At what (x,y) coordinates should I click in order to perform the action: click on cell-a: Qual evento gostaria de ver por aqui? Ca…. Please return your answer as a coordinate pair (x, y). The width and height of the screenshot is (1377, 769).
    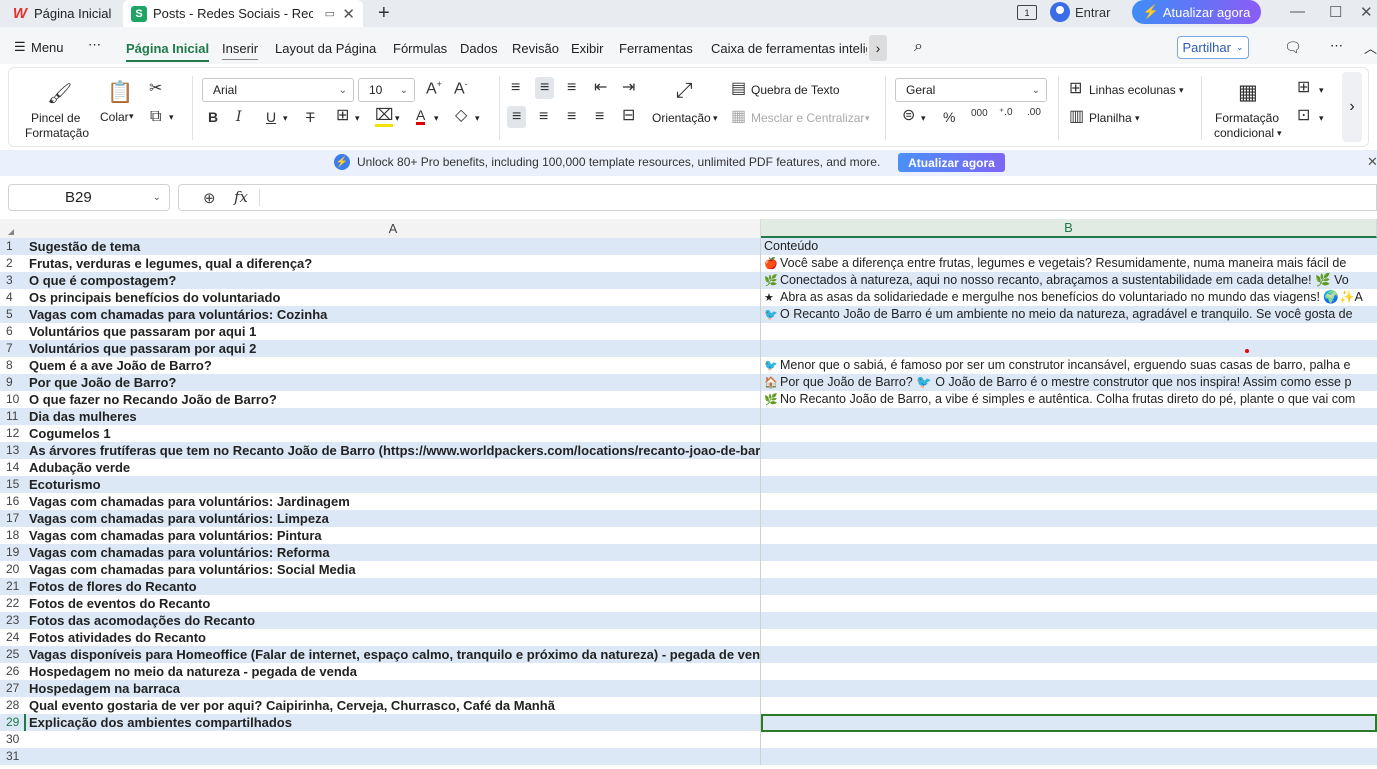
    Looking at the image, I should click on (393, 705).